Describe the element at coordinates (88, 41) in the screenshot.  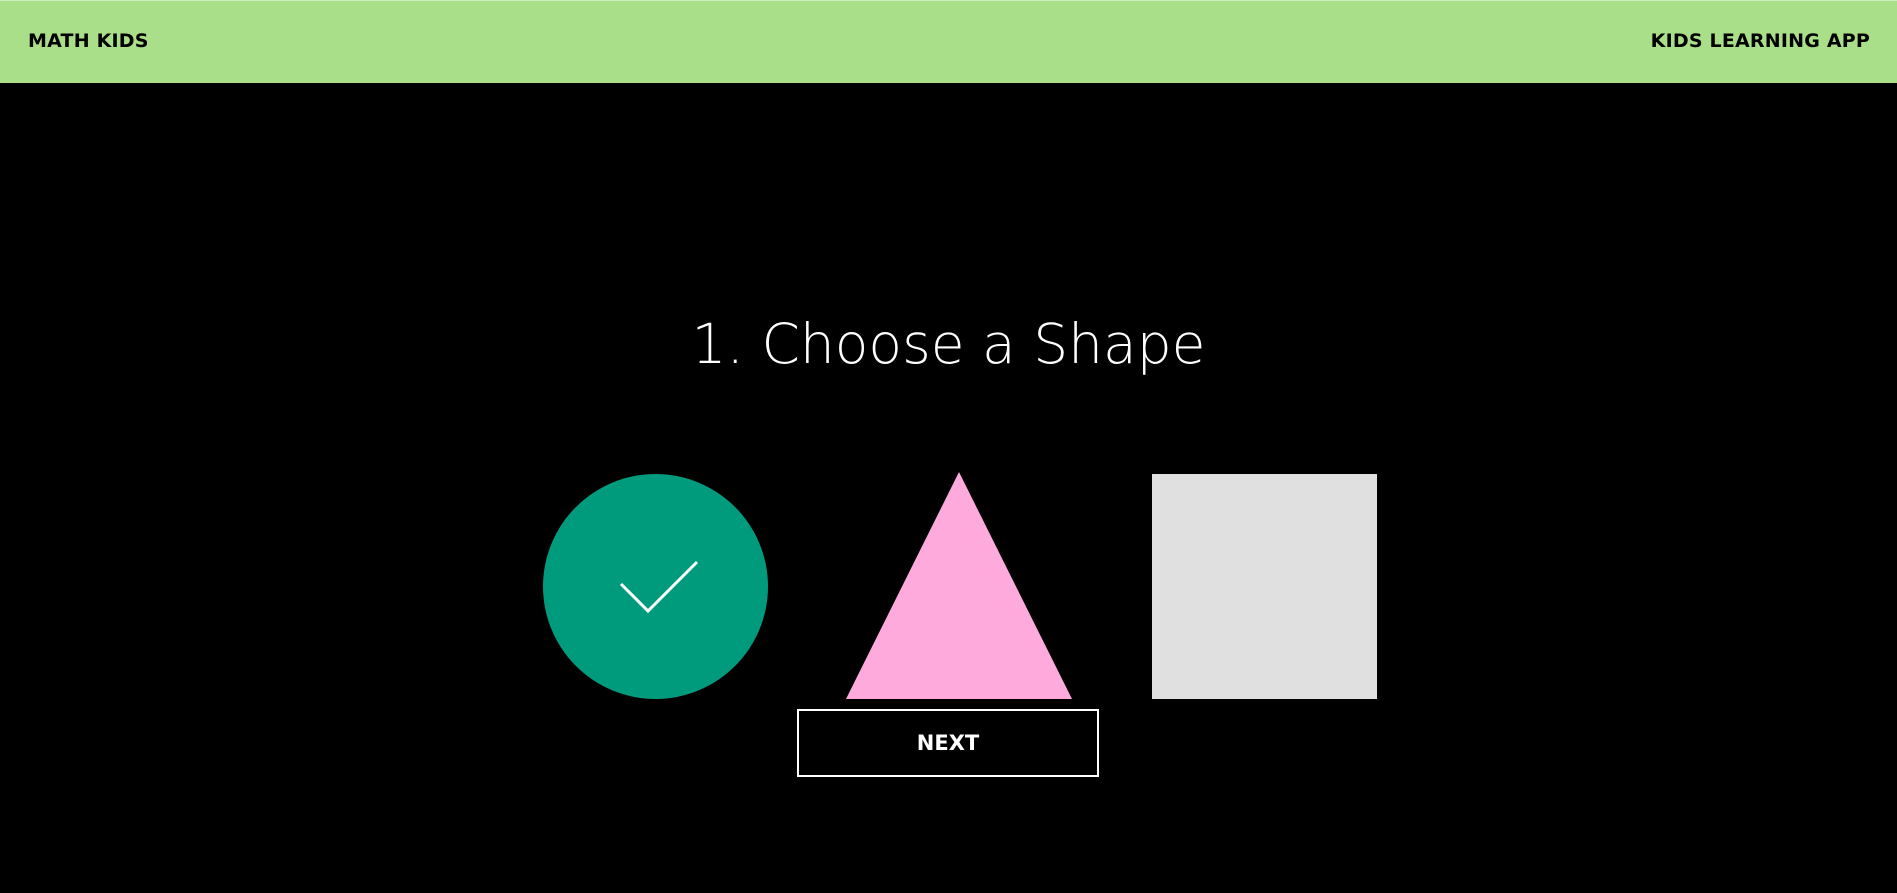
I see `brand-logo: MATH KIDS` at that location.